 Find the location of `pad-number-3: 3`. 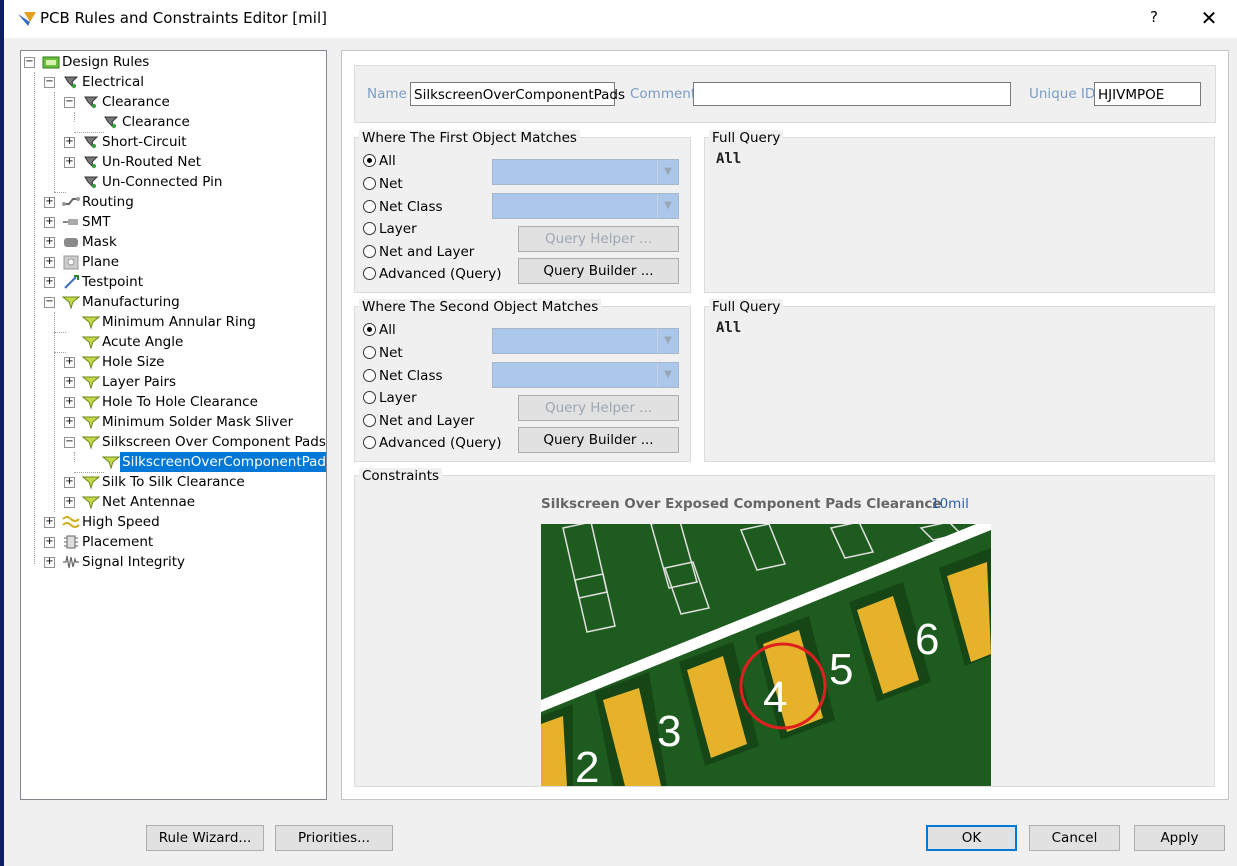

pad-number-3: 3 is located at coordinates (669, 731).